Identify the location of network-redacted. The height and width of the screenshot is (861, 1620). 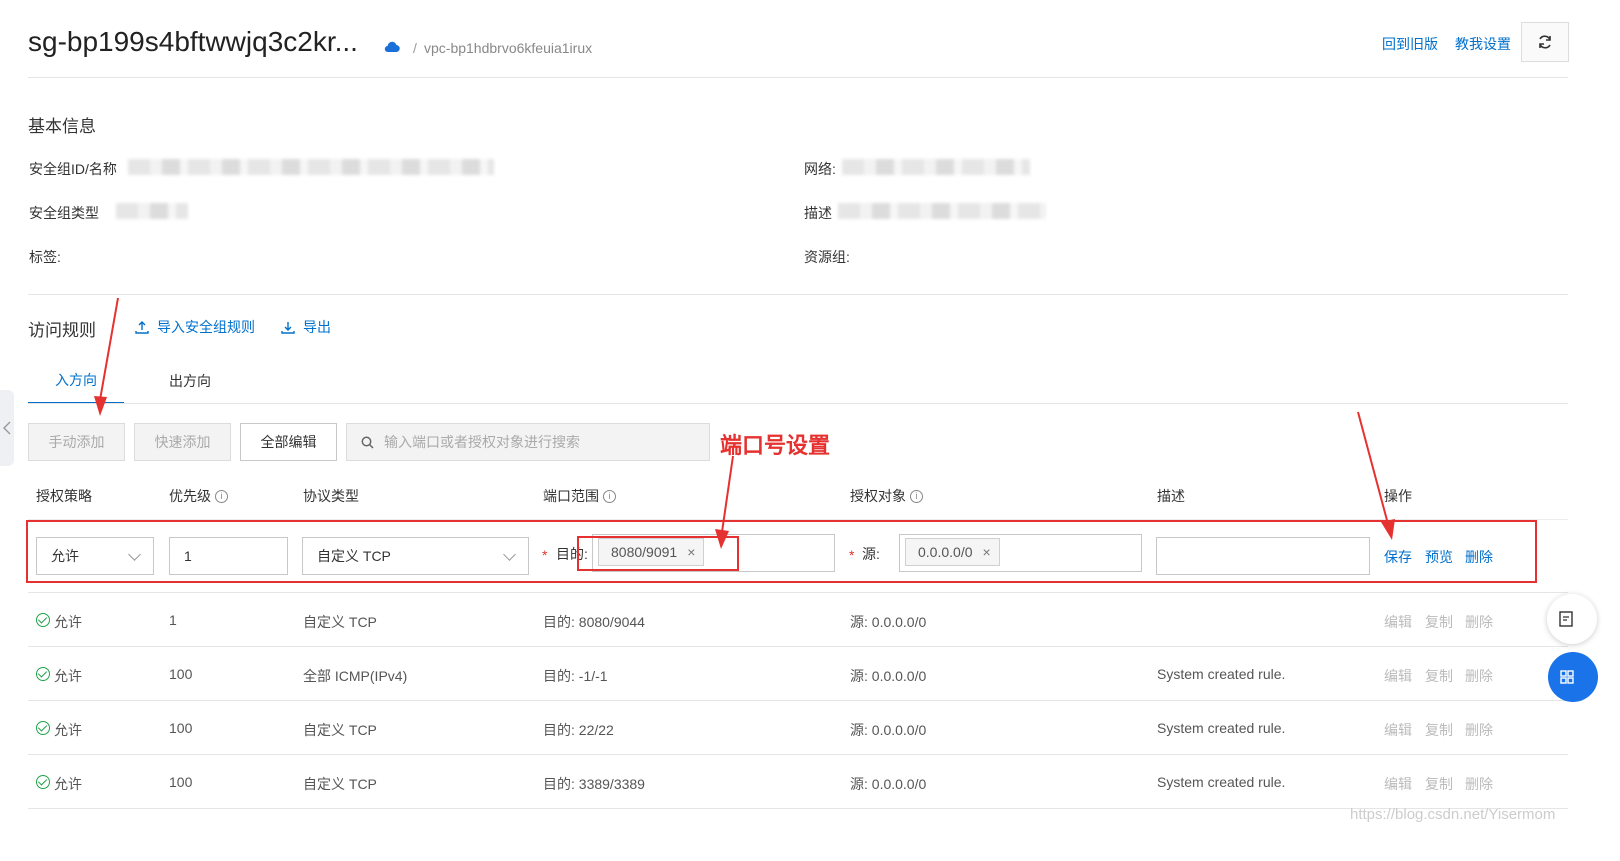
(936, 167).